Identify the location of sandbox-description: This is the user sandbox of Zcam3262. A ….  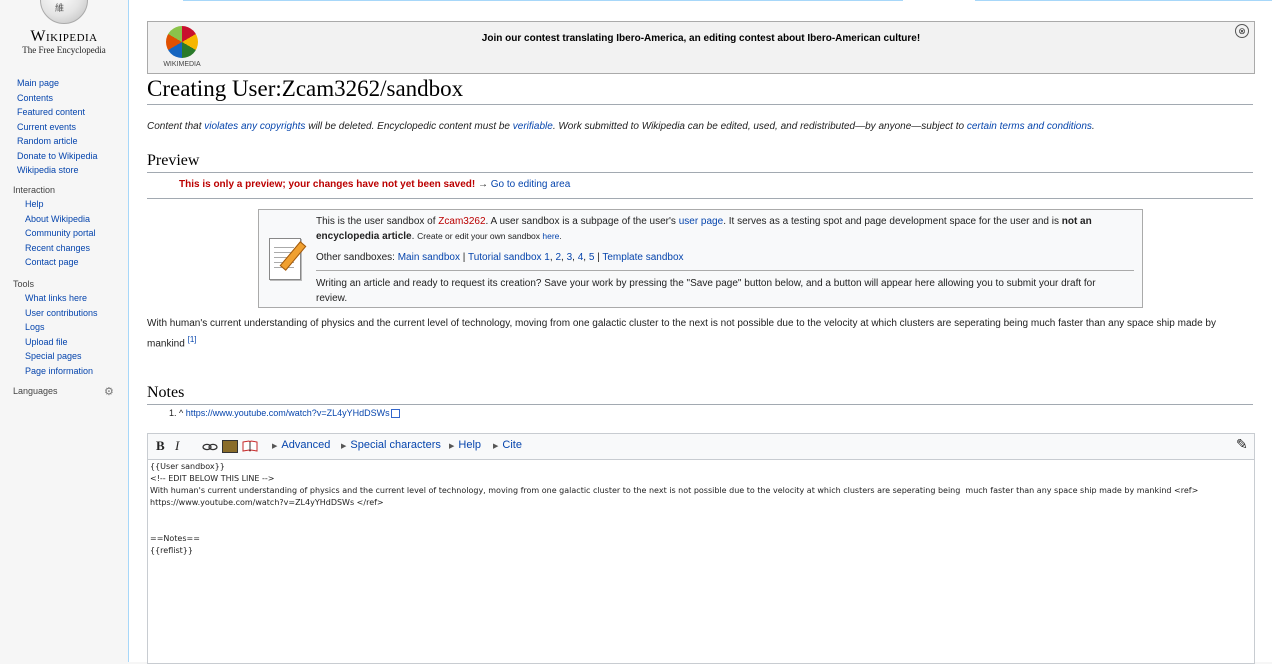
(704, 229).